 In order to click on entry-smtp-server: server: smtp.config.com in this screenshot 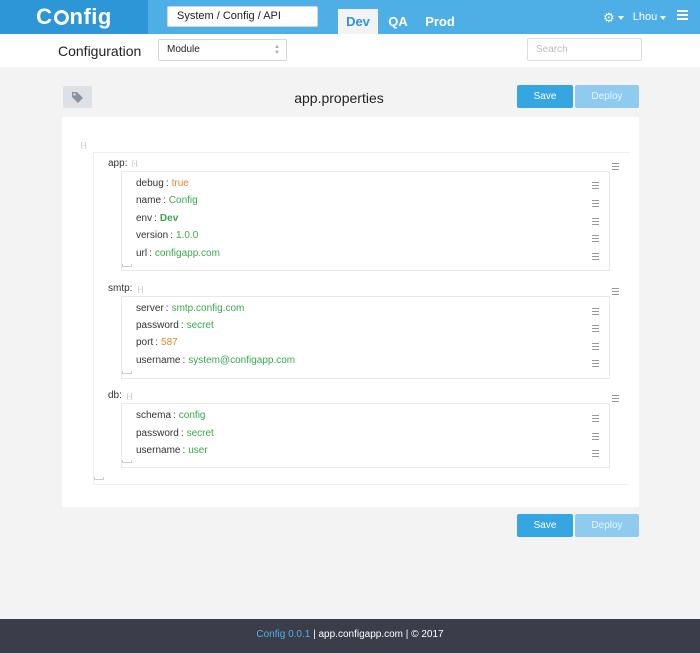, I will do `click(190, 309)`.